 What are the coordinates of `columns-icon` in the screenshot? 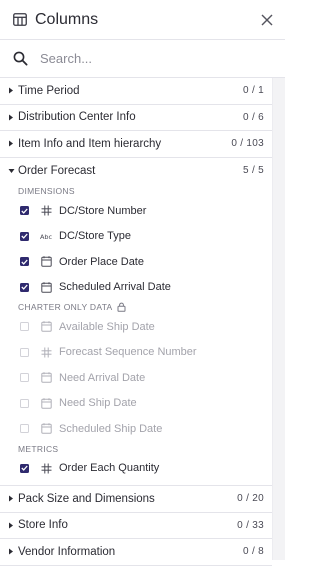 It's located at (20, 20).